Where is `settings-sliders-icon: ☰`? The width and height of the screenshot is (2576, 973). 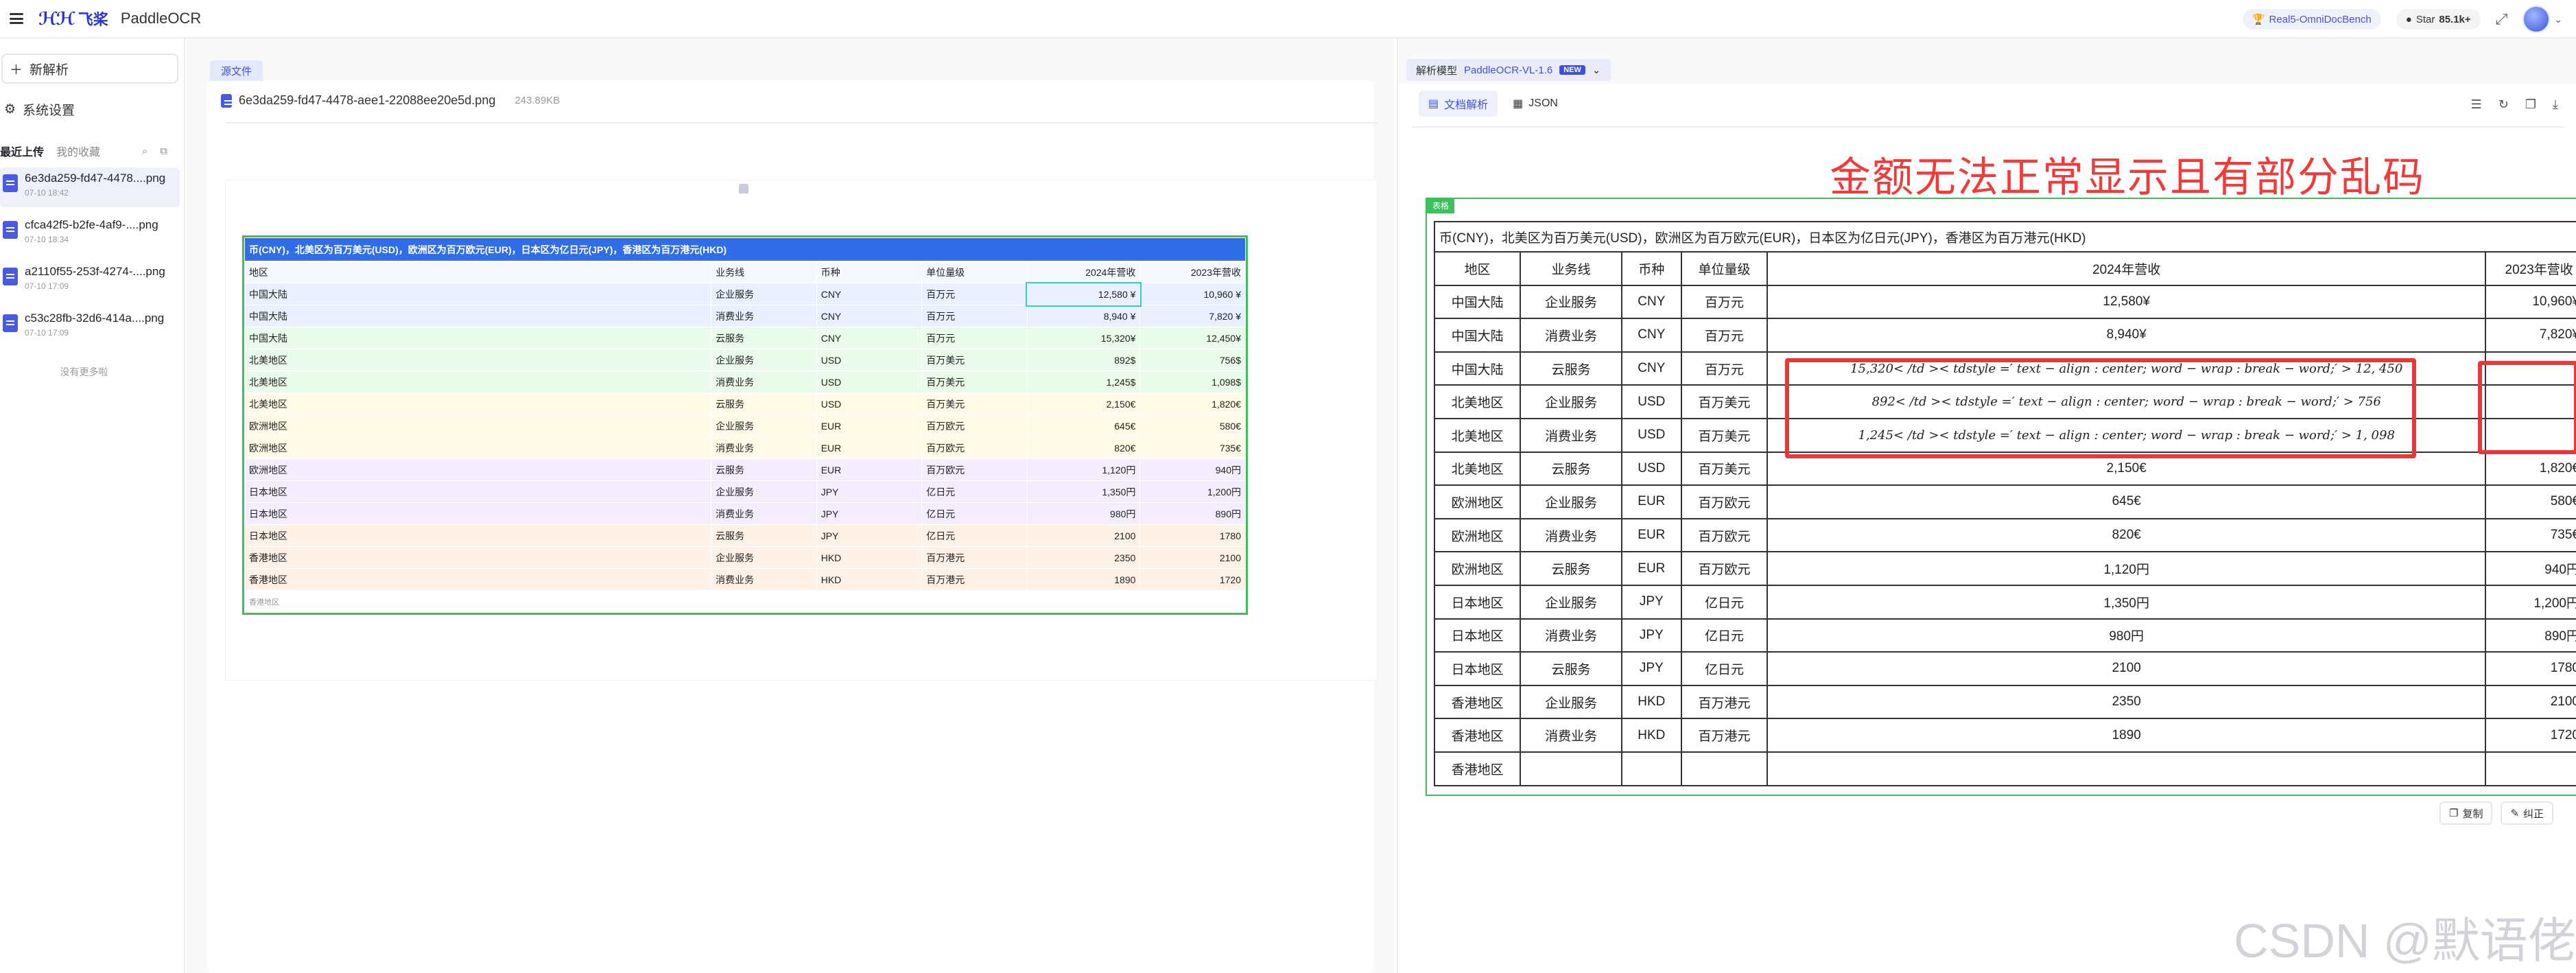
settings-sliders-icon: ☰ is located at coordinates (2476, 105).